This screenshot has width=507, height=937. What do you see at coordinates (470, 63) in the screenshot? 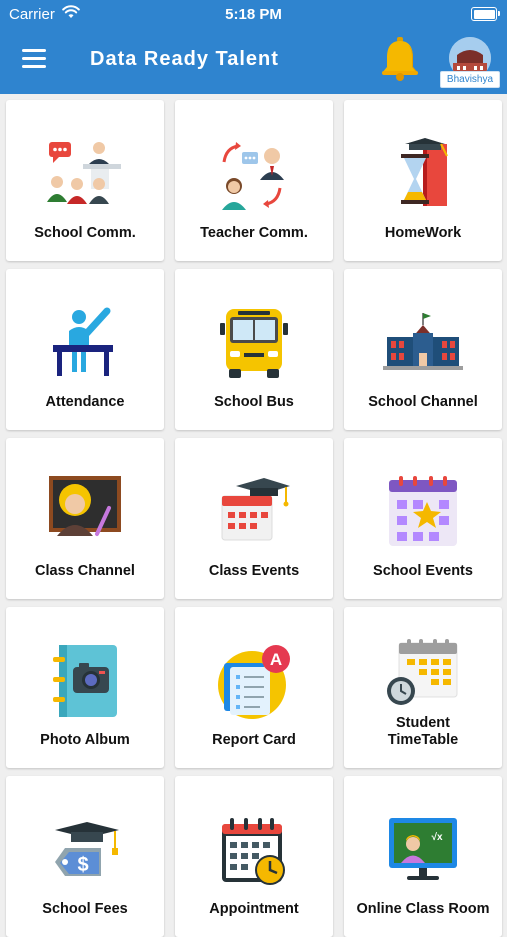
I see `profile-avatar: Bhavishya` at bounding box center [470, 63].